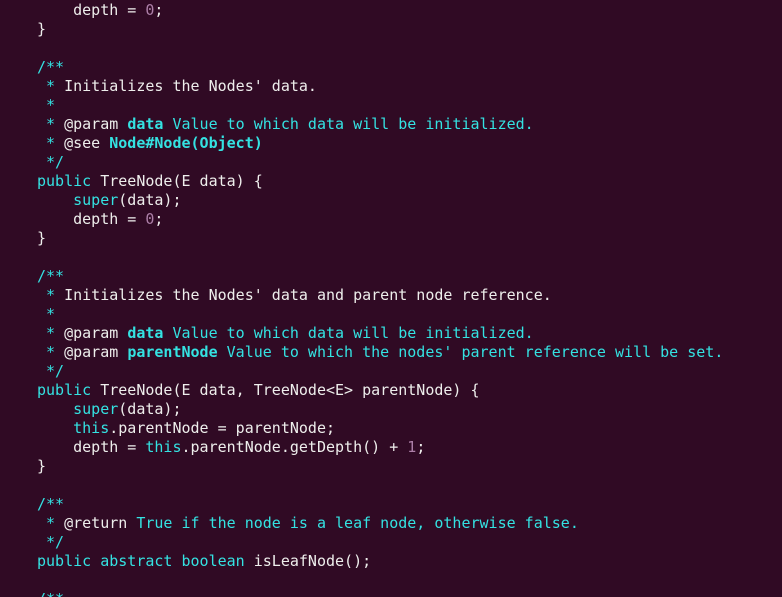 The width and height of the screenshot is (782, 597). What do you see at coordinates (172, 352) in the screenshot?
I see `code-token: parentNode` at bounding box center [172, 352].